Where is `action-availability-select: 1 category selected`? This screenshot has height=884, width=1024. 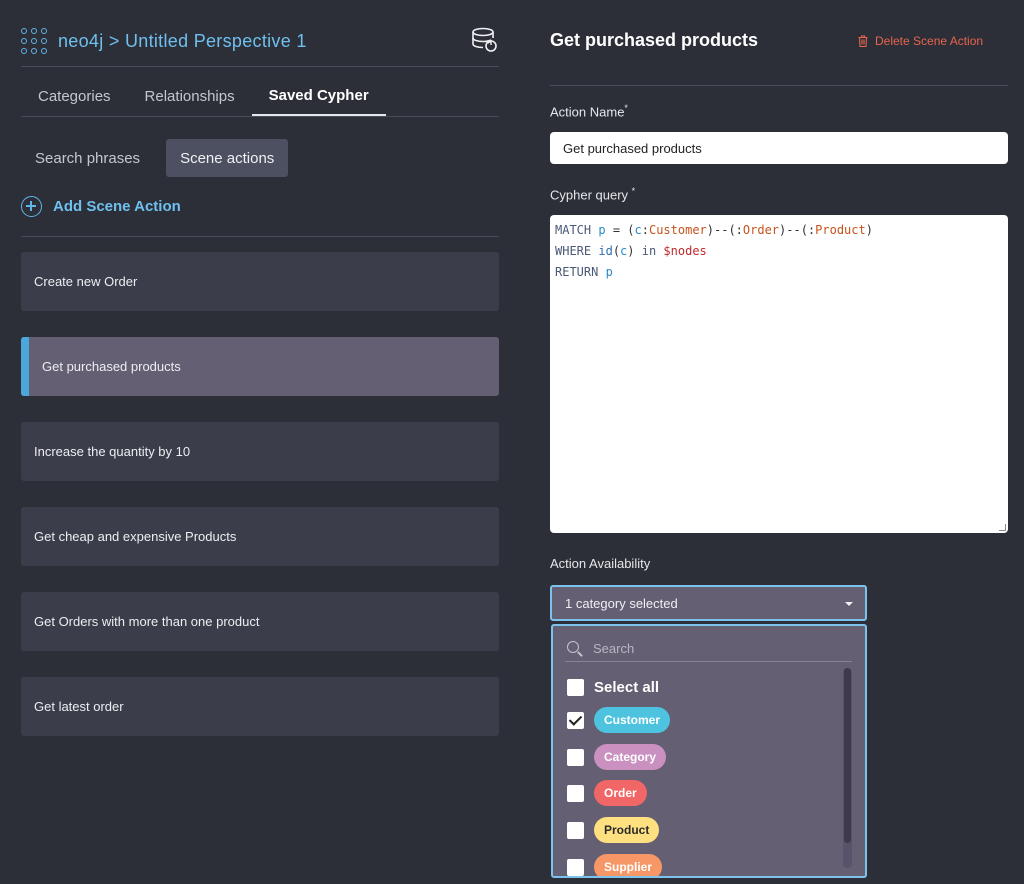
action-availability-select: 1 category selected is located at coordinates (708, 603).